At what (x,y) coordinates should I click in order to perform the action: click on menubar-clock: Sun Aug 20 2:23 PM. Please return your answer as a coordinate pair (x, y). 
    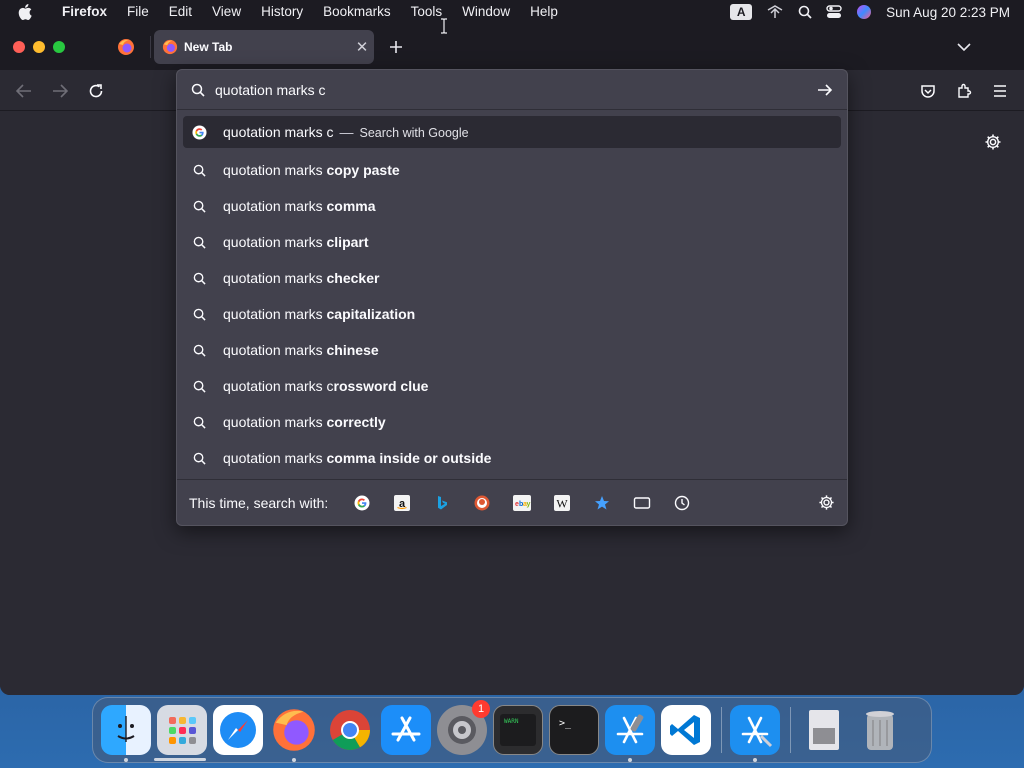
    Looking at the image, I should click on (948, 12).